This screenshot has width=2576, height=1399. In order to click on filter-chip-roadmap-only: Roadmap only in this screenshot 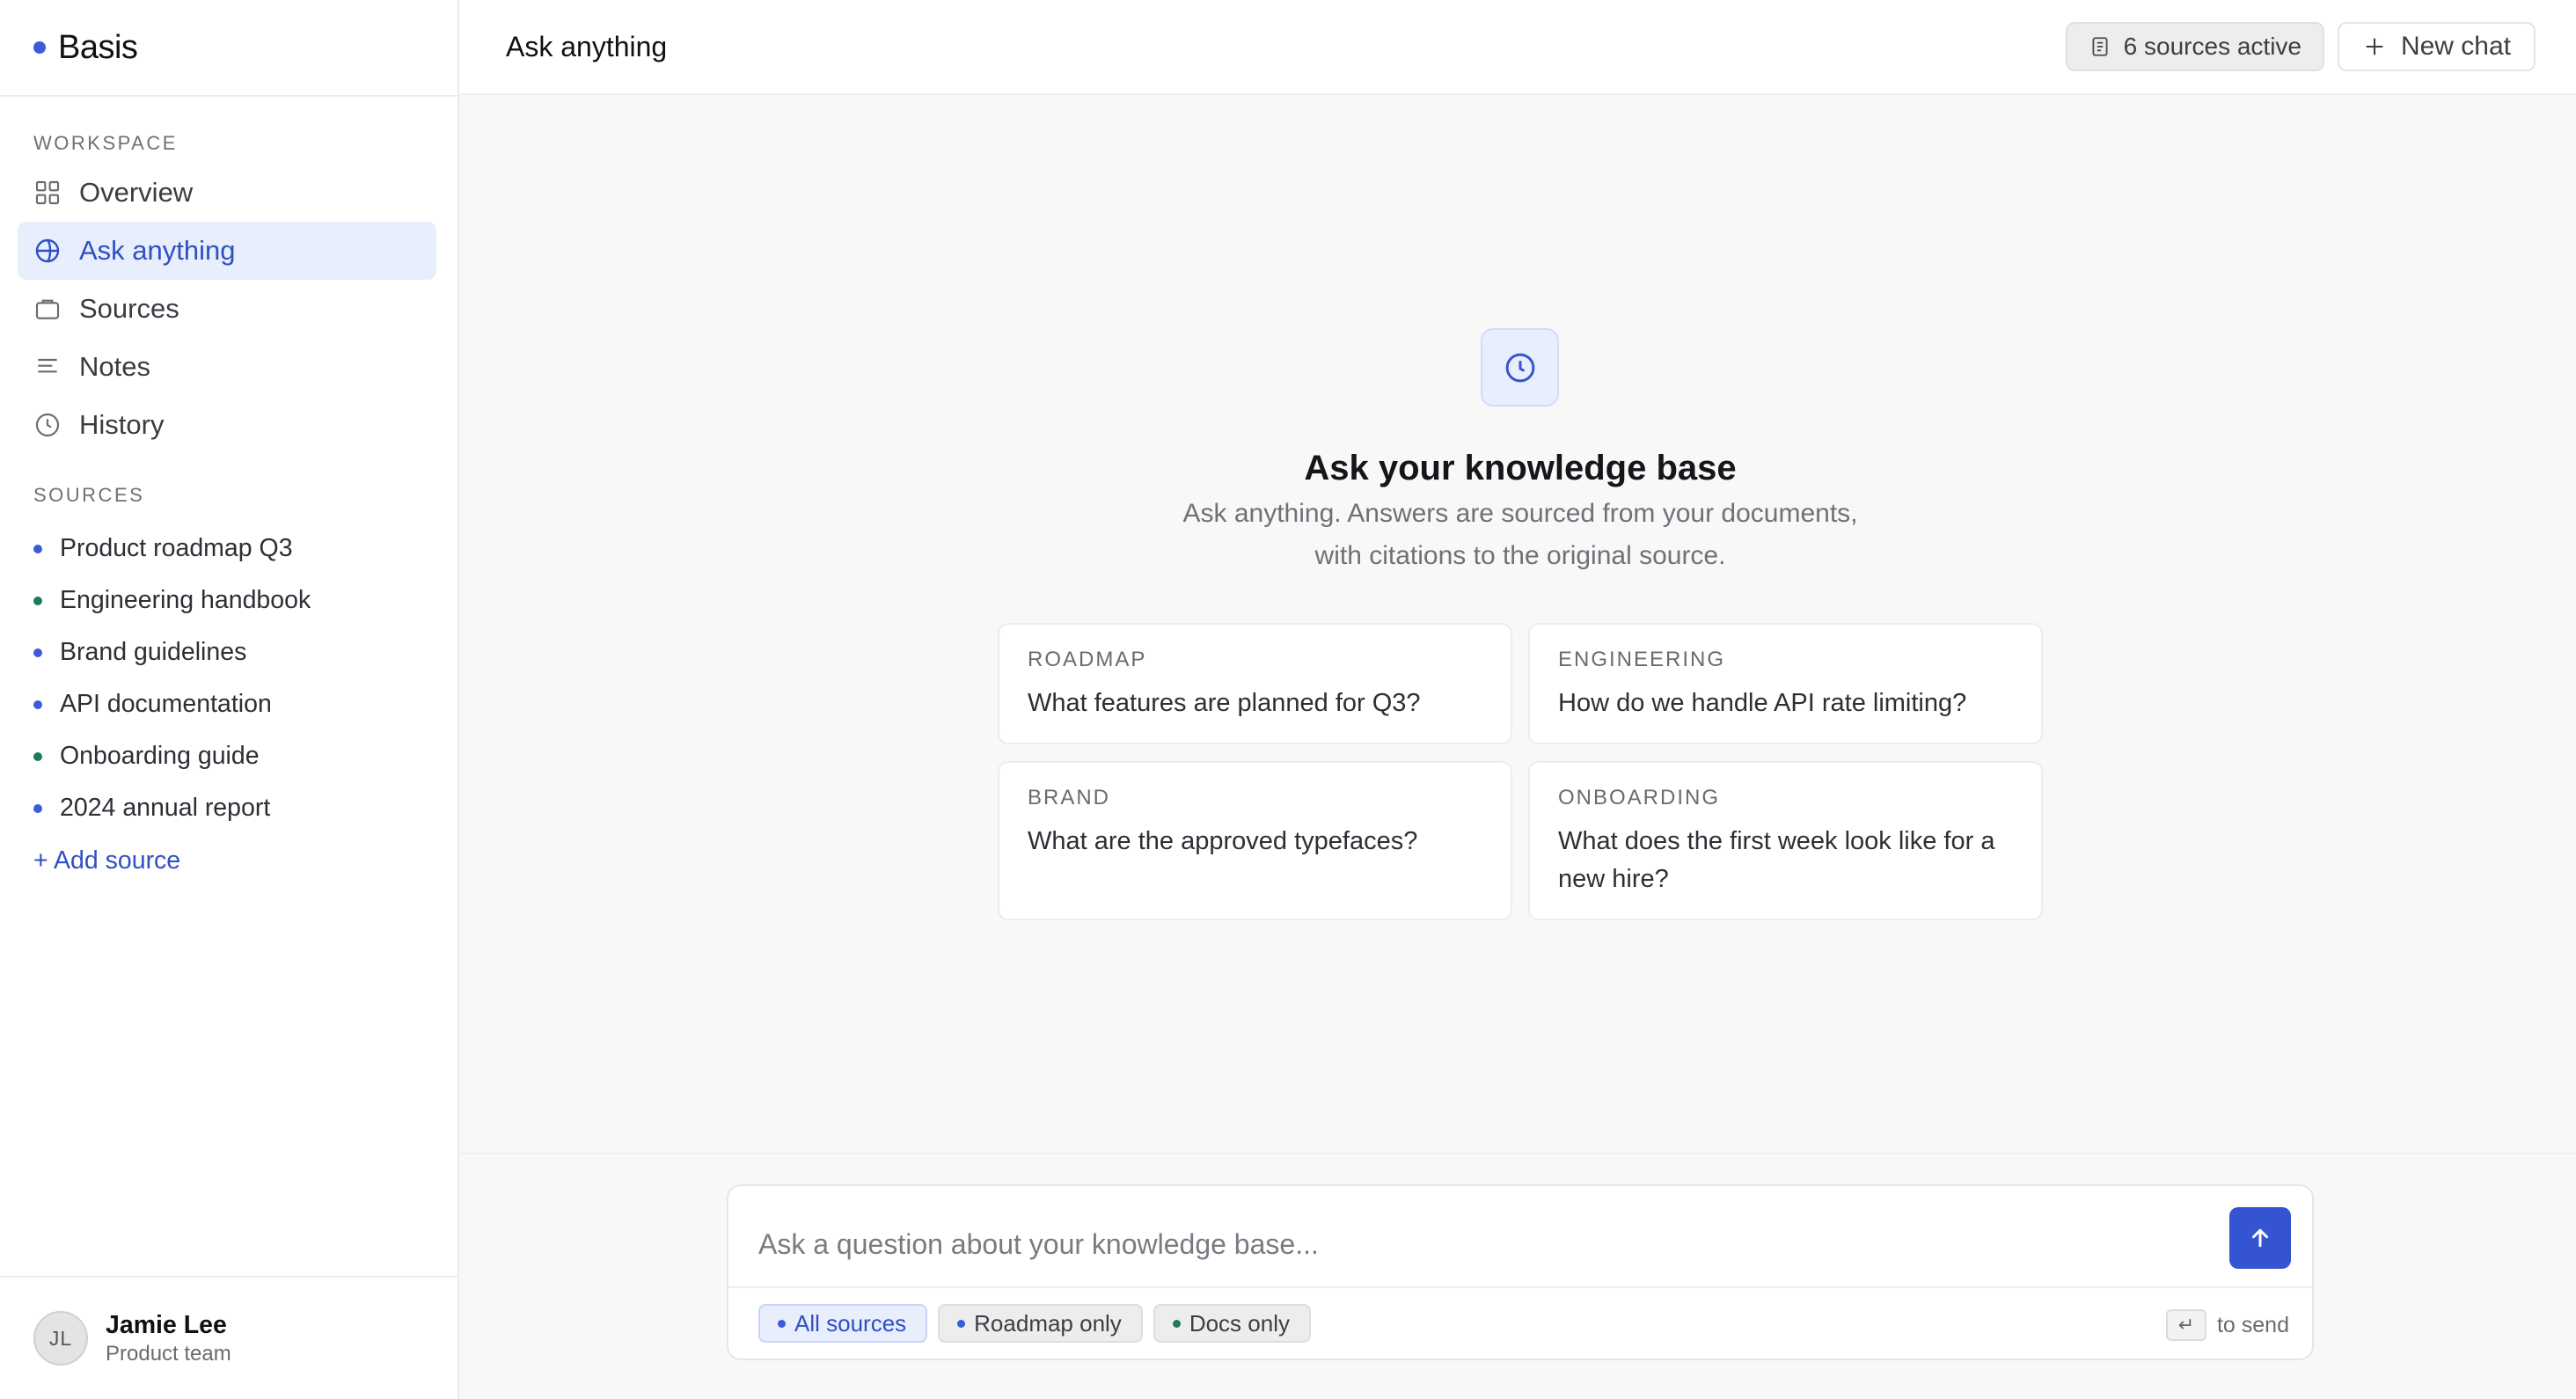, I will do `click(1040, 1323)`.